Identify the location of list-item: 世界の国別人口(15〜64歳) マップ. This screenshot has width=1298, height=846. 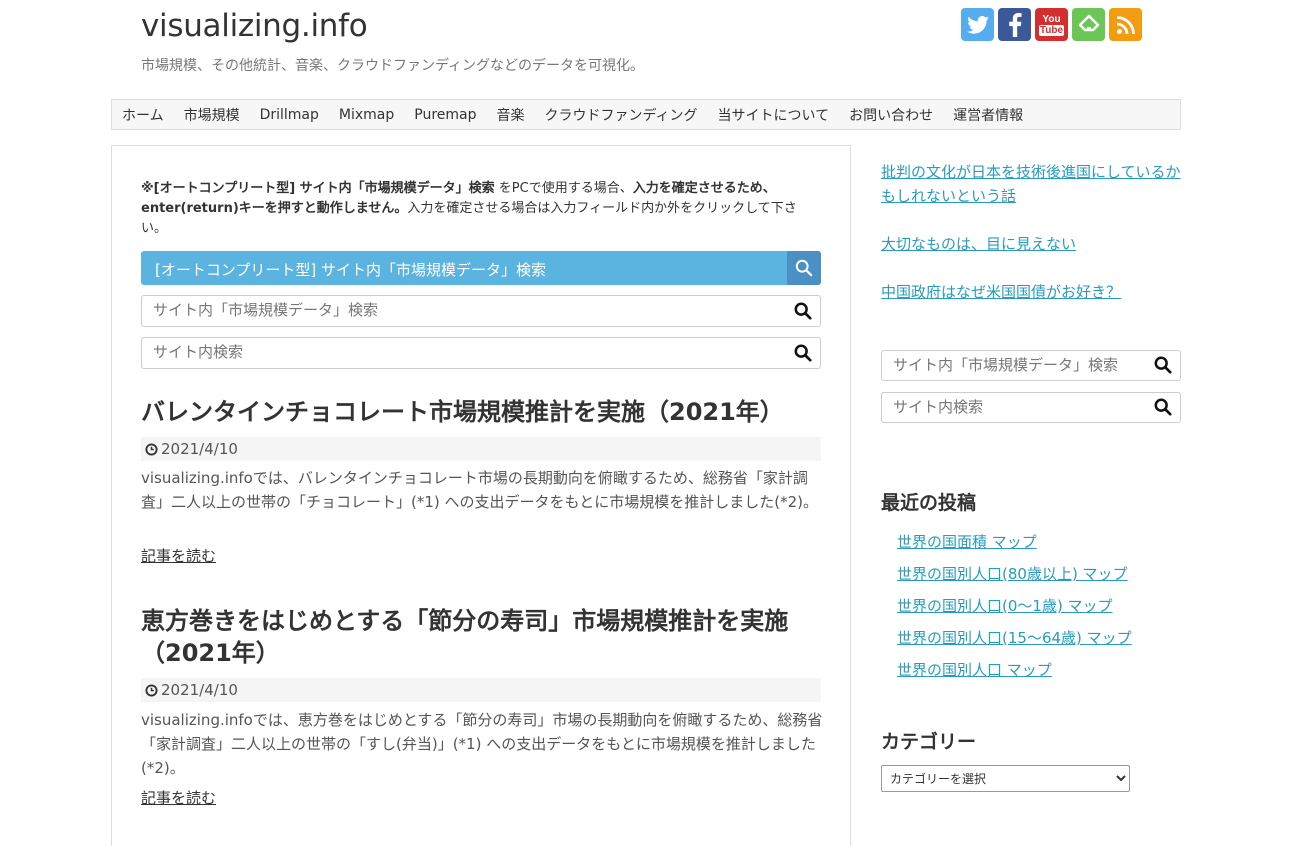
(1014, 642).